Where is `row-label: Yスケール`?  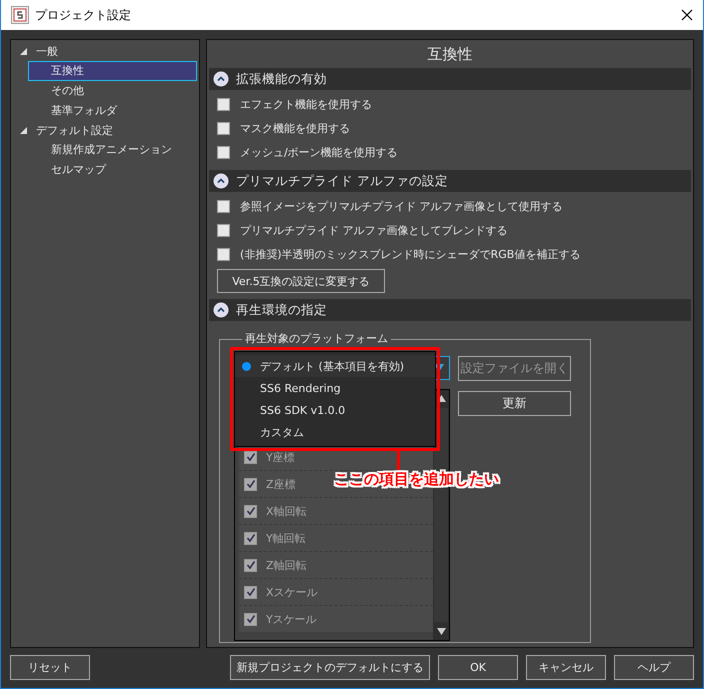
row-label: Yスケール is located at coordinates (291, 619).